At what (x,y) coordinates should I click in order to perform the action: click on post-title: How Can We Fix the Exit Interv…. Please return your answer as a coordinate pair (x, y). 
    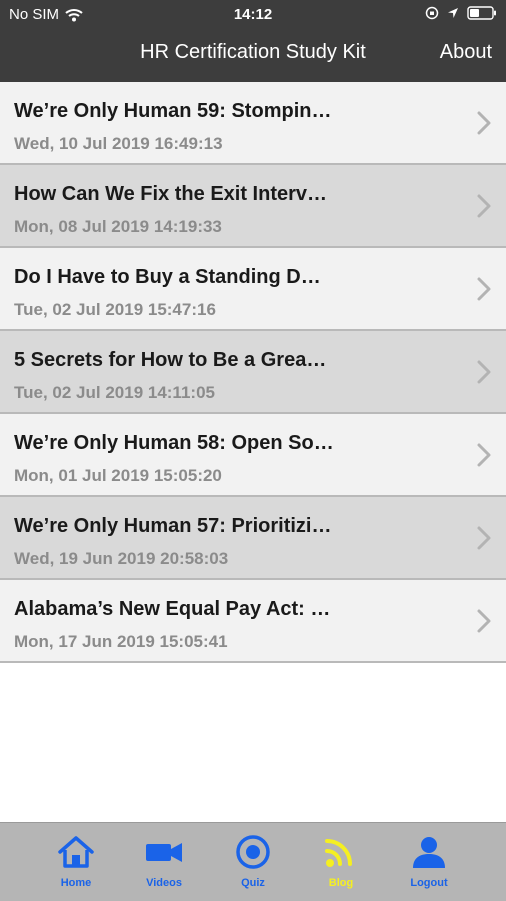
    Looking at the image, I should click on (171, 194).